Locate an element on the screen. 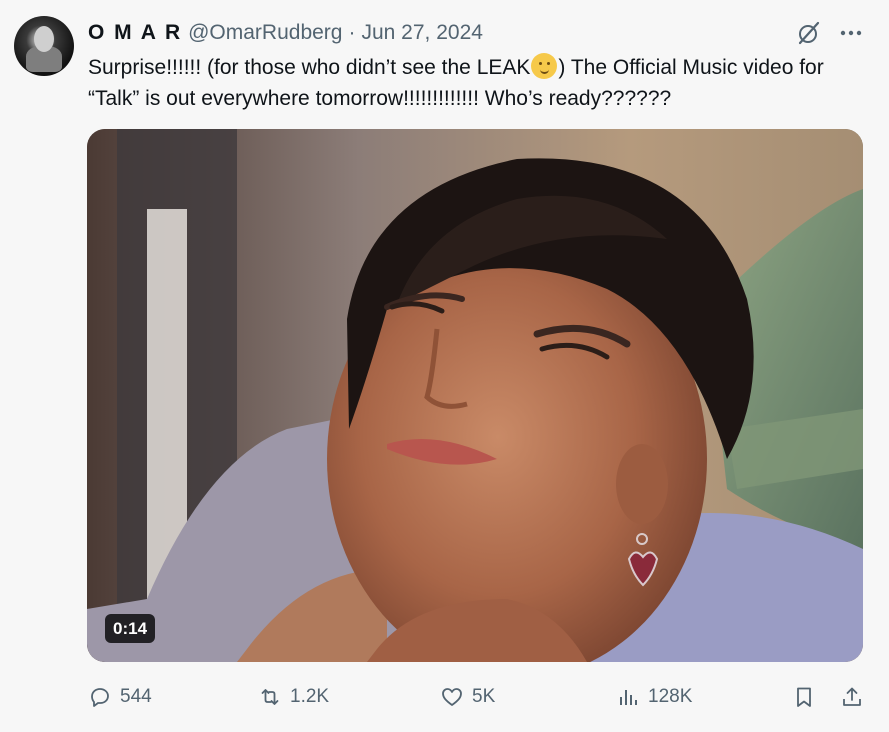  tweet-actions: 544 1.2K 5K 128K is located at coordinates (444, 697).